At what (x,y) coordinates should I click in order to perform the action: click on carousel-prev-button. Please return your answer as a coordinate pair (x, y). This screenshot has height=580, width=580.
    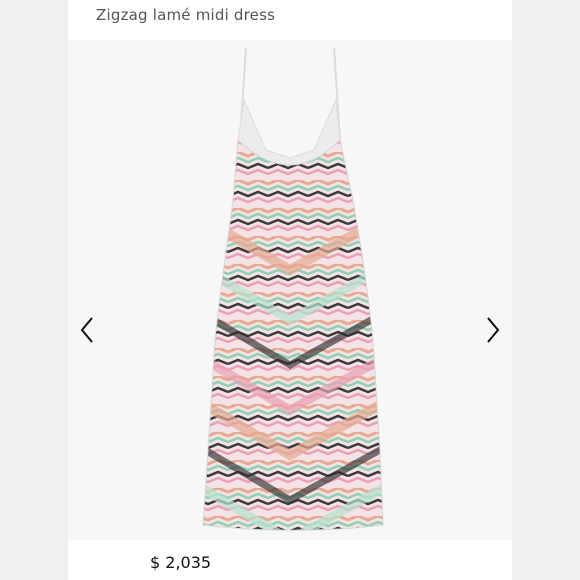
    Looking at the image, I should click on (87, 330).